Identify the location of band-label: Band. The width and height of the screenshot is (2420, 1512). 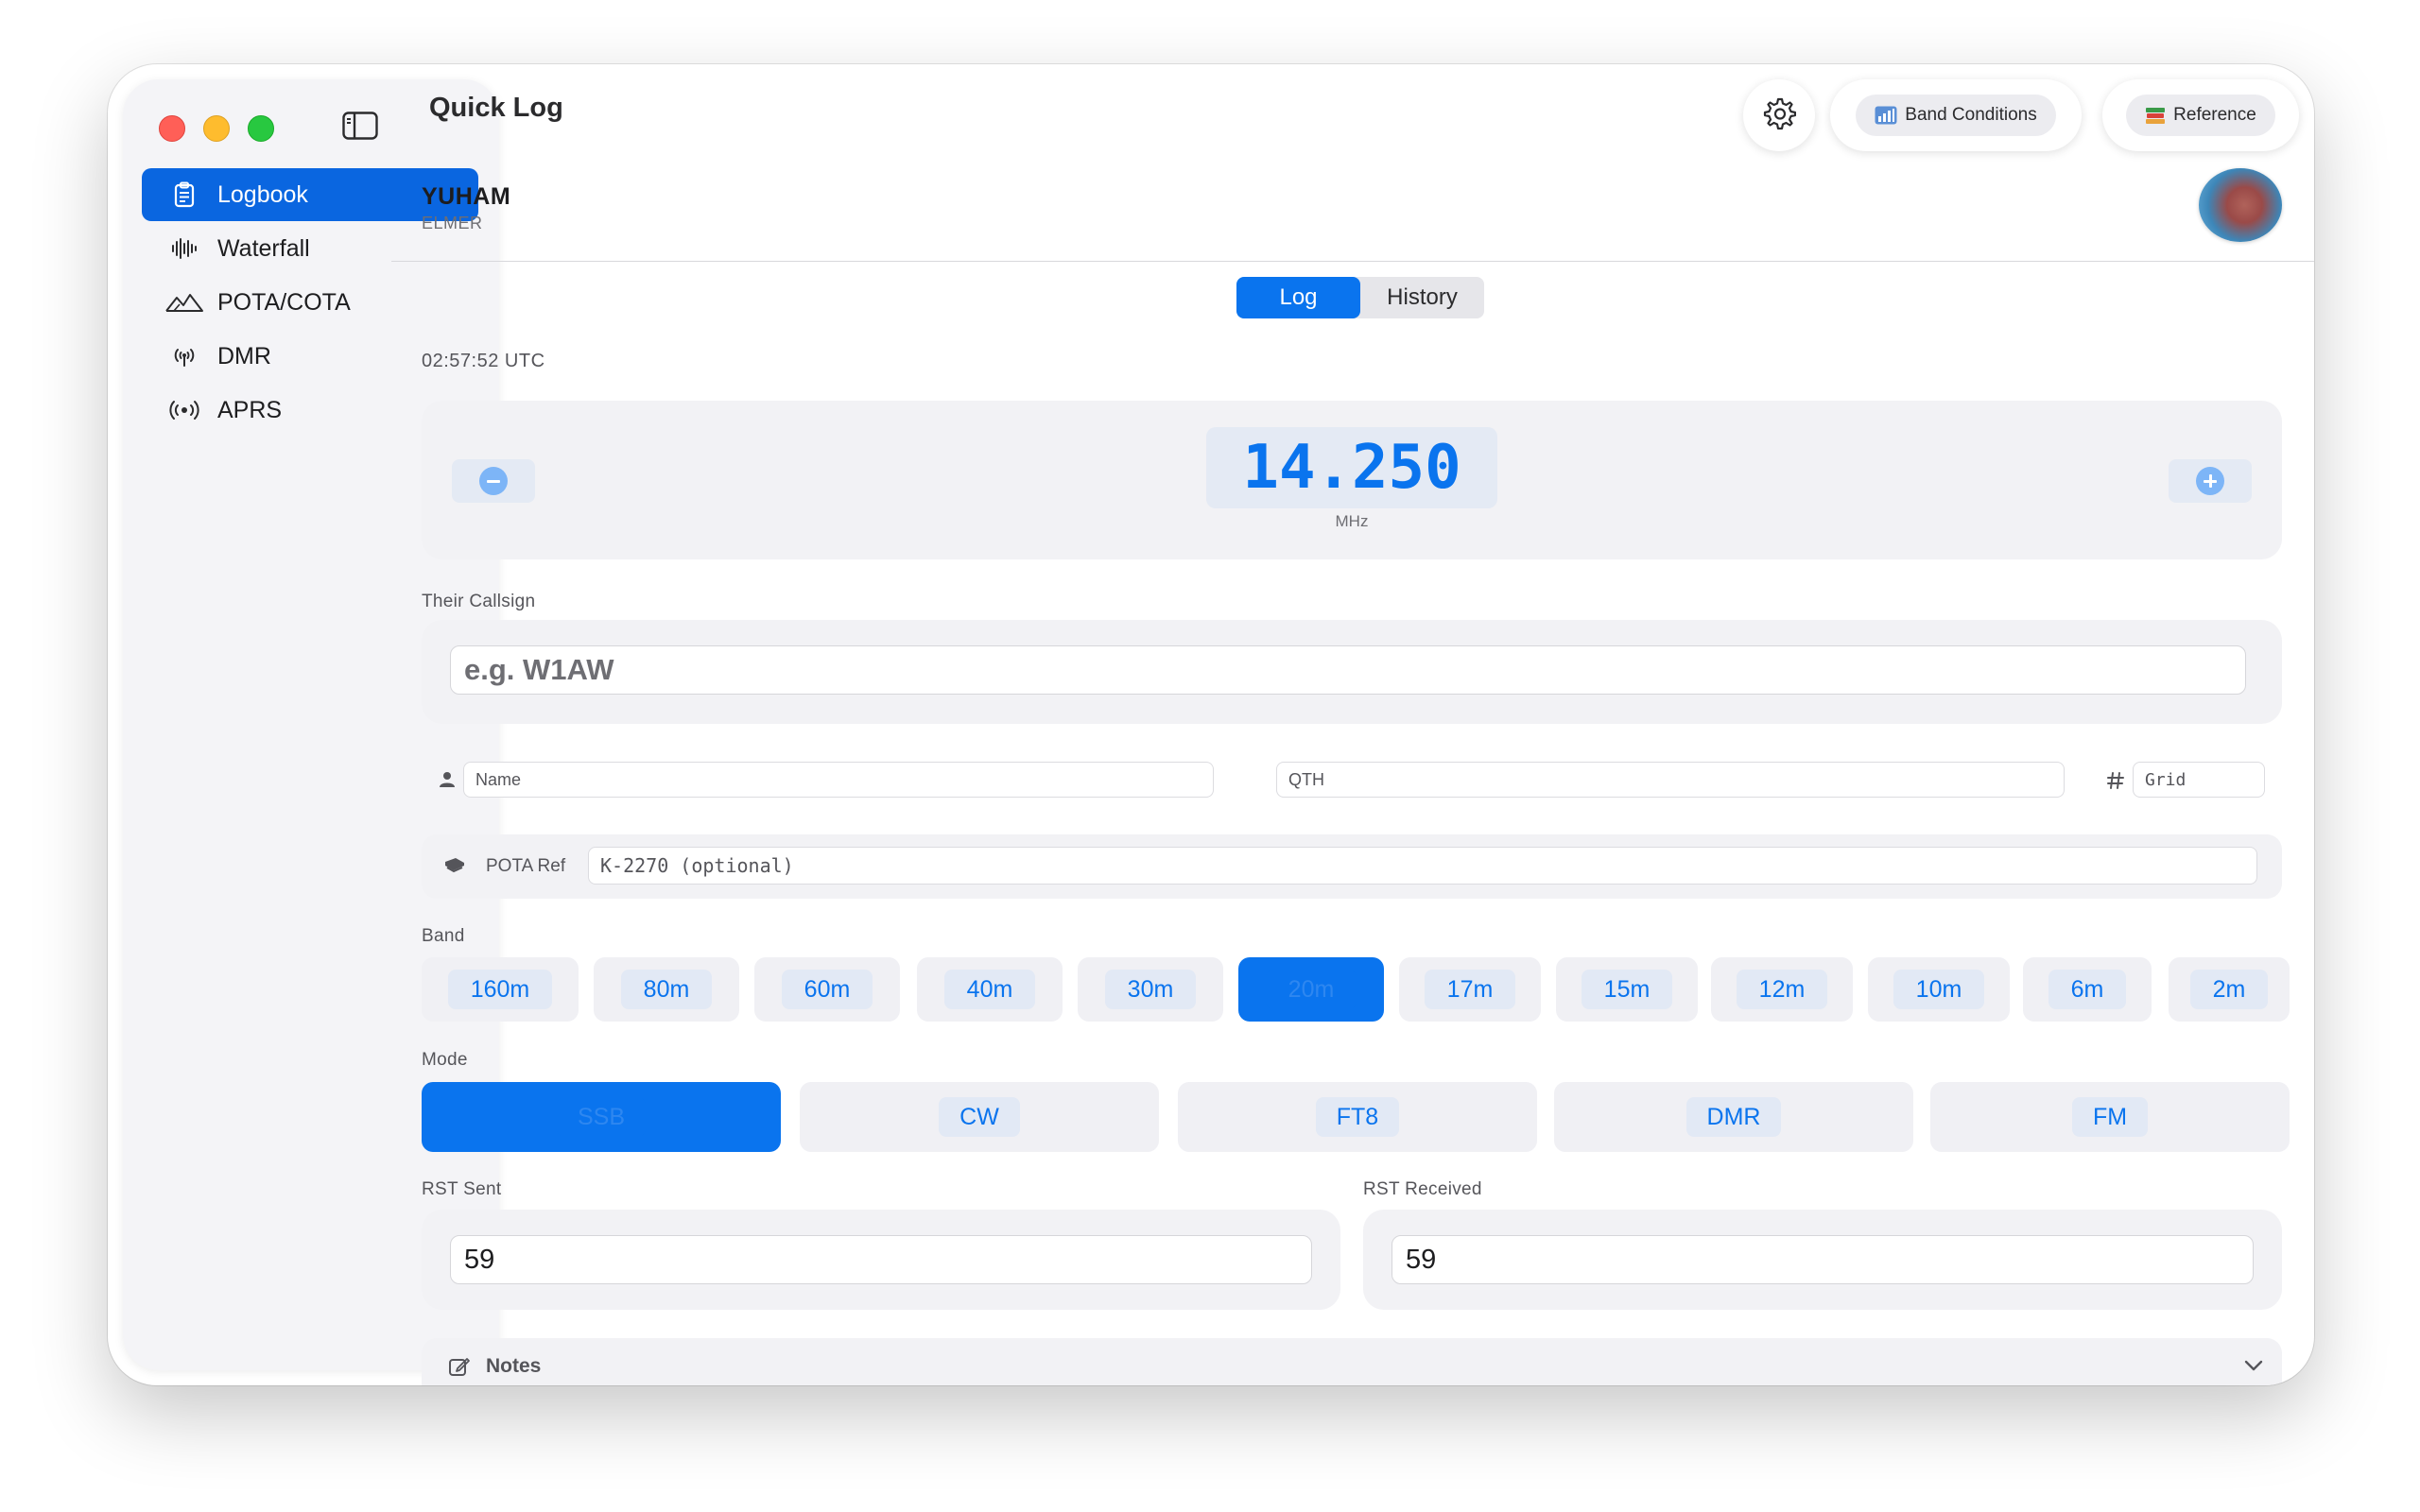
(443, 936).